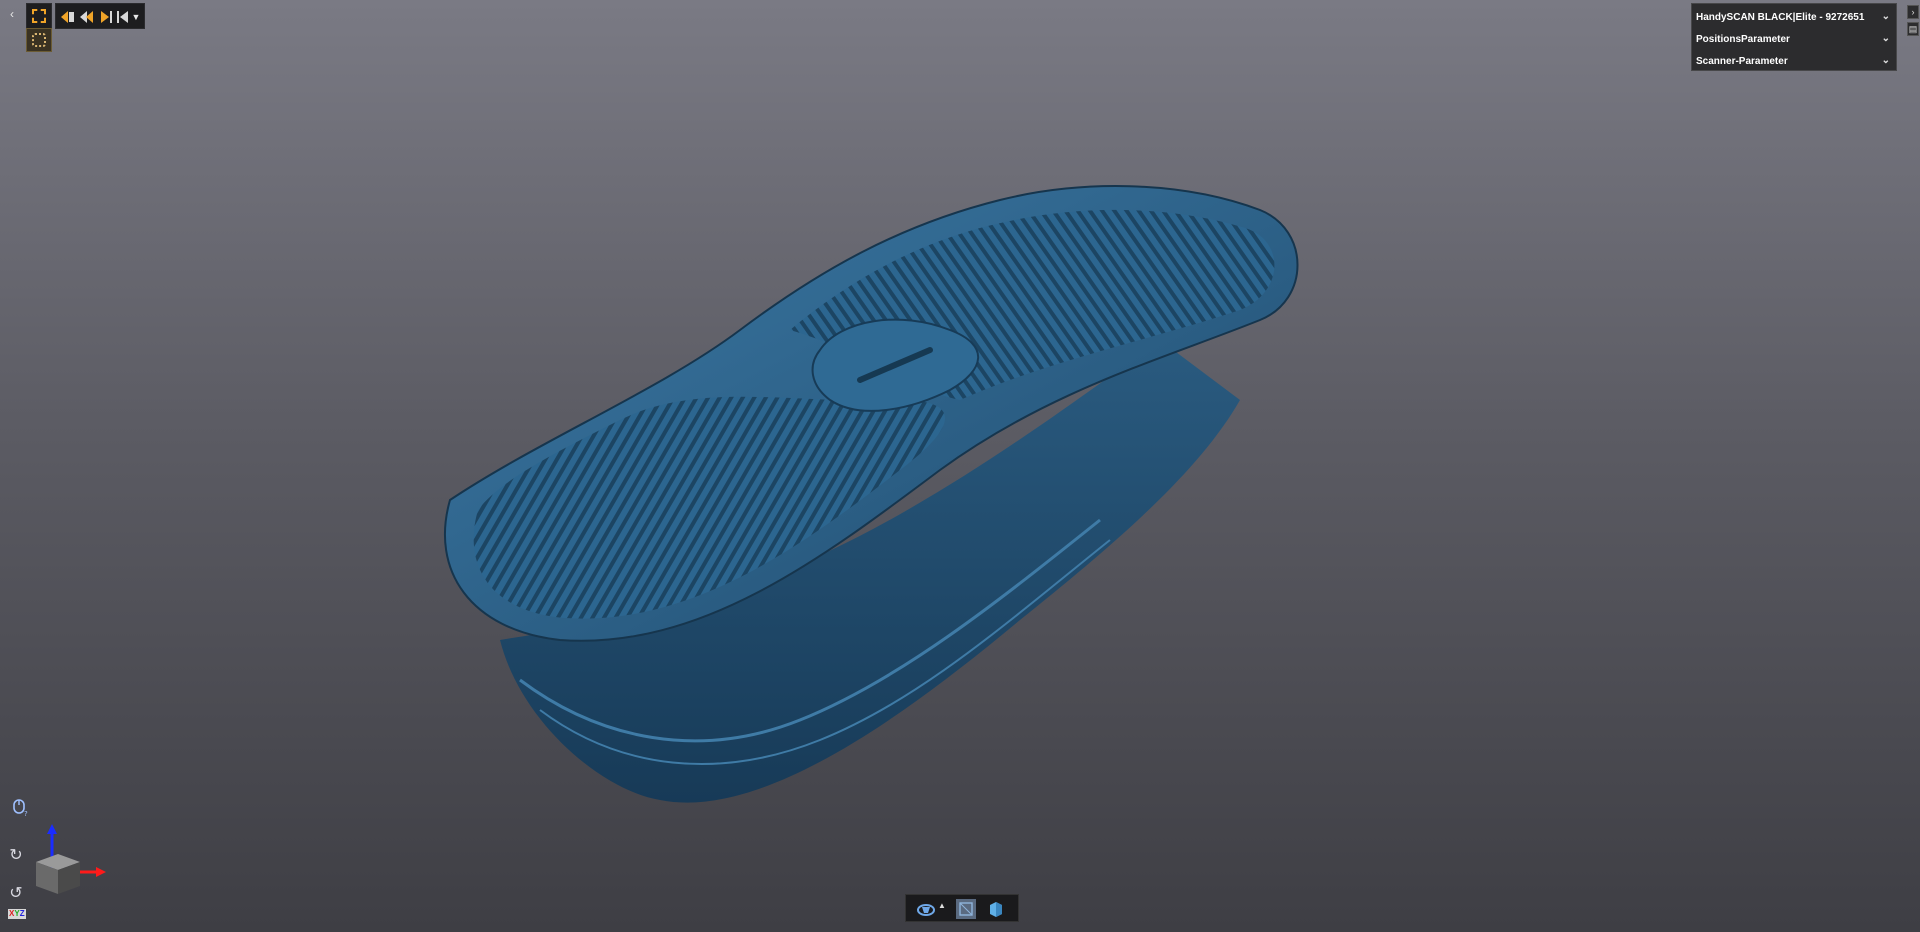 This screenshot has width=1920, height=932. Describe the element at coordinates (1742, 61) in the screenshot. I see `scanner-parameter-label: Scanner-Parameter` at that location.